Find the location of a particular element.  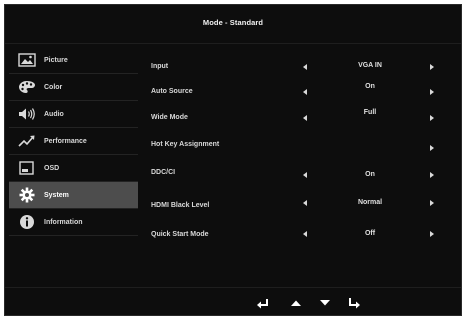

sidebar-item-osd: OSD is located at coordinates (73, 168).